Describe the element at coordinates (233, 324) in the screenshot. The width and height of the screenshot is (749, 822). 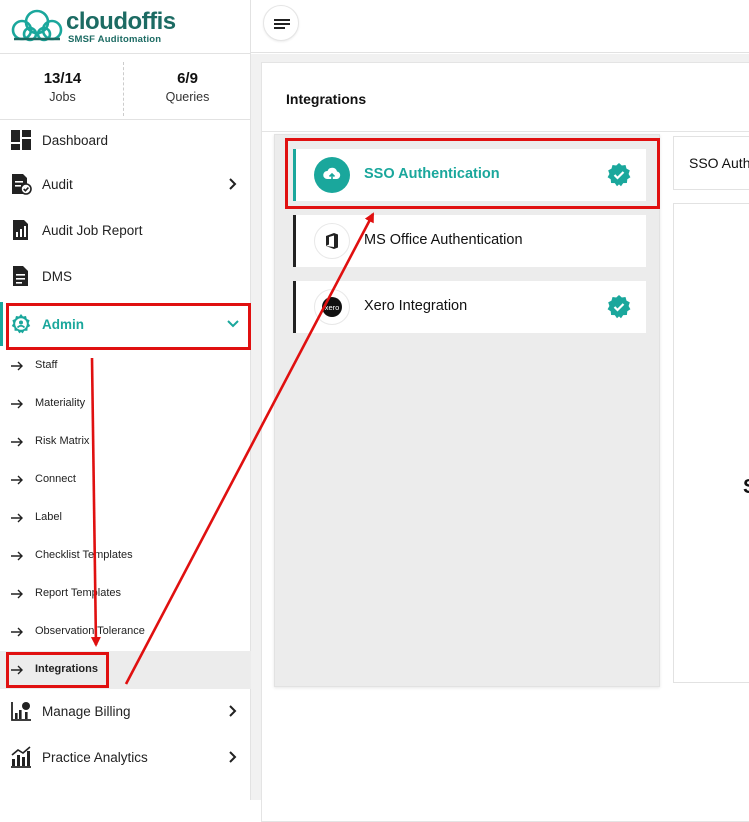
I see `chevron-down-icon` at that location.